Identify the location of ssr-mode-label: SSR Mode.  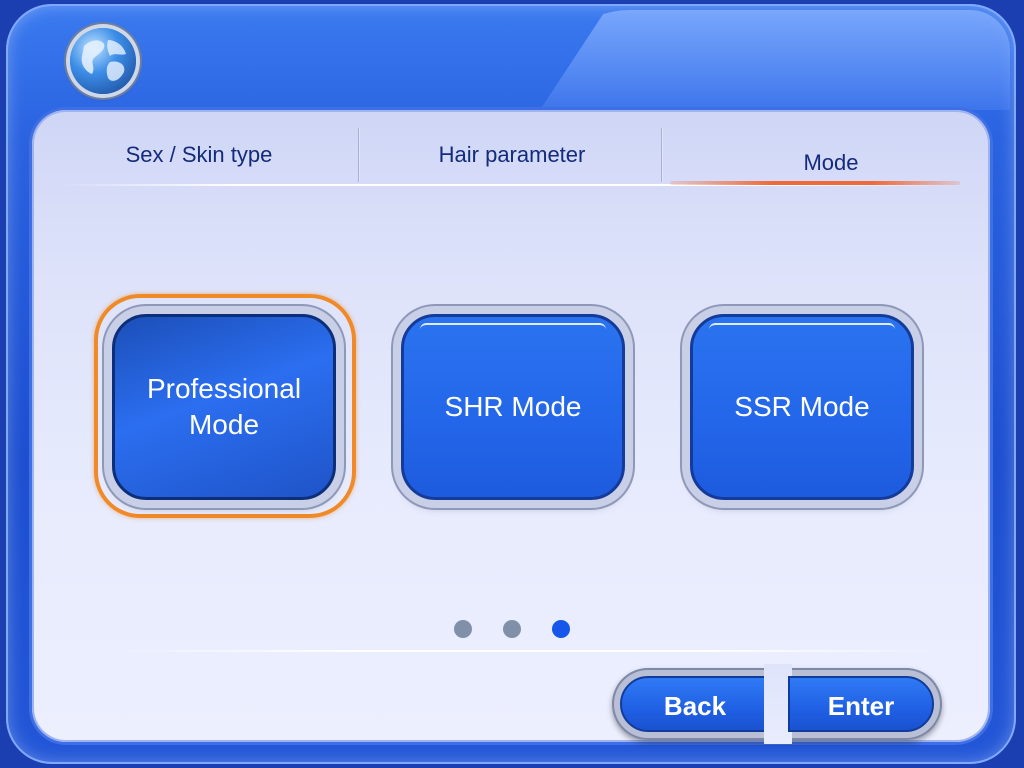
(802, 407).